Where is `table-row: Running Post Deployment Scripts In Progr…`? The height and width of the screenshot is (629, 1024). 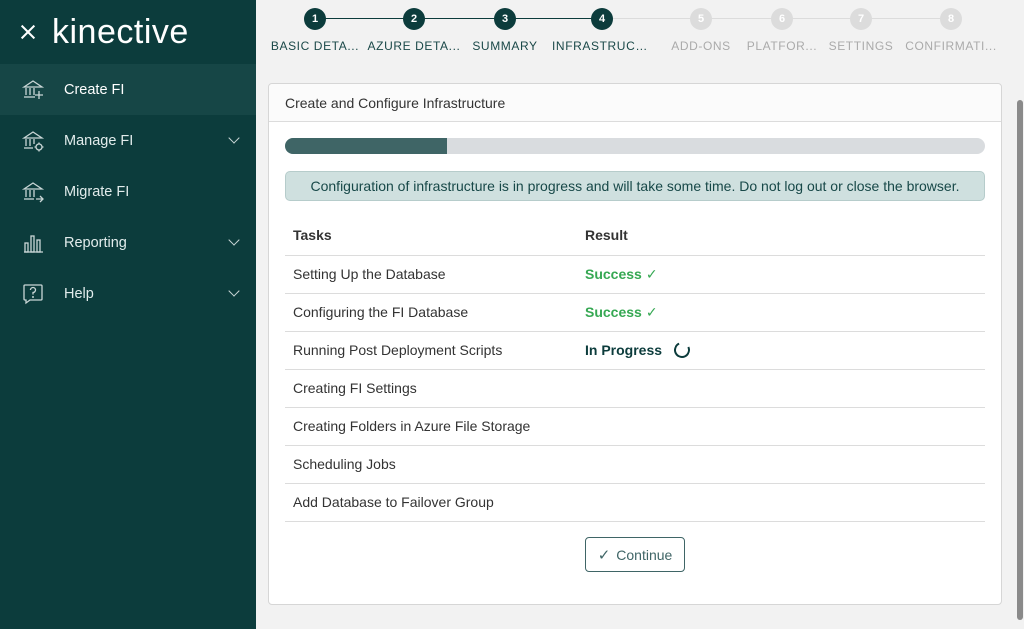
table-row: Running Post Deployment Scripts In Progr… is located at coordinates (635, 350).